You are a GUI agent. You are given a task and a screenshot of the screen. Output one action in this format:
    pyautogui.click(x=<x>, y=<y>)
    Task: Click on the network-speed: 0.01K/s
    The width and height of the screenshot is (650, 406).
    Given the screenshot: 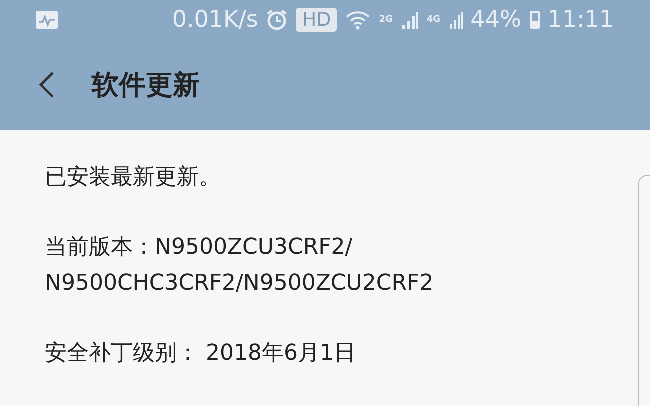 What is the action you would take?
    pyautogui.click(x=215, y=20)
    